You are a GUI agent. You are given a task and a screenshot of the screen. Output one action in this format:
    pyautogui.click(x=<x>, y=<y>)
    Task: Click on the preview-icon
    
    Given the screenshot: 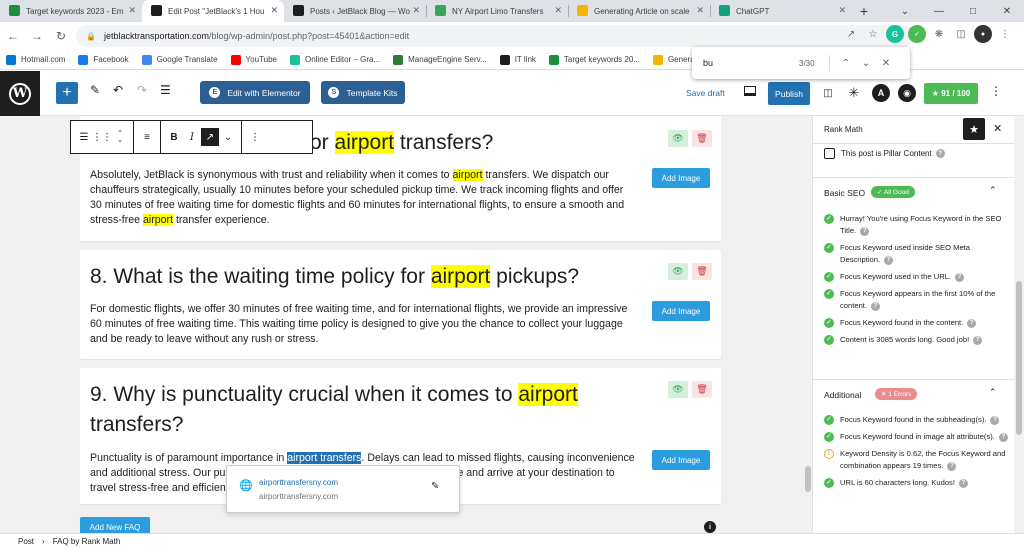 What is the action you would take?
    pyautogui.click(x=750, y=91)
    